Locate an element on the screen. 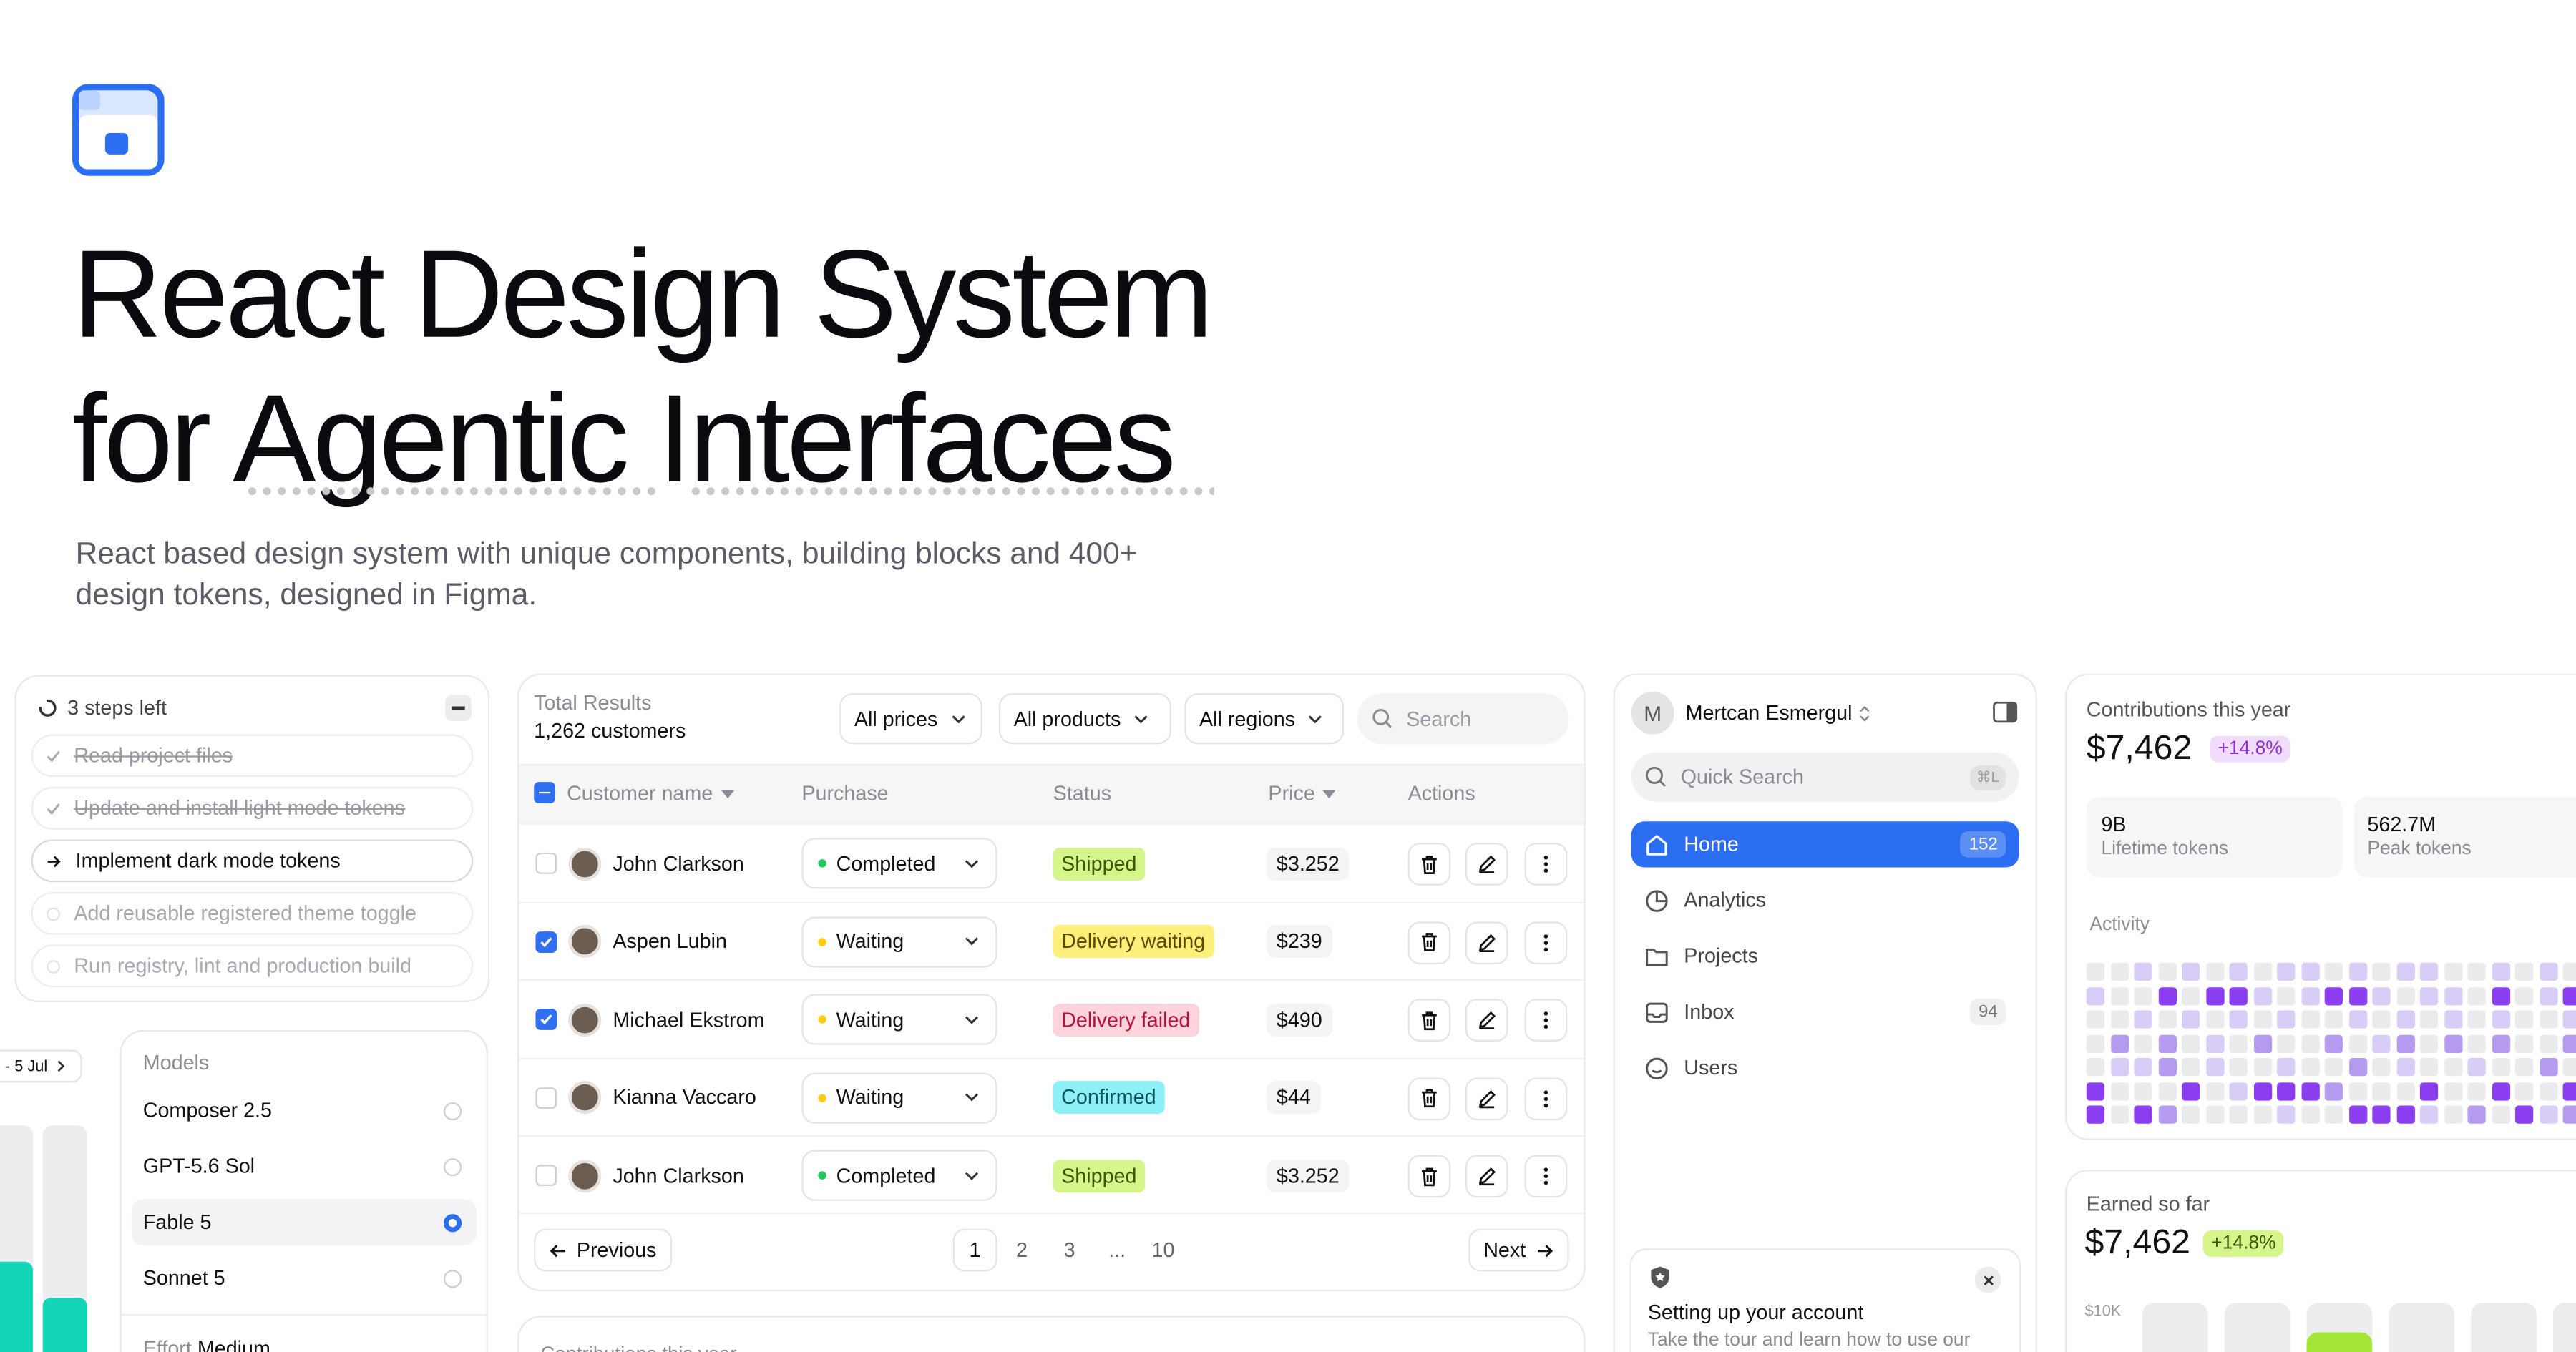 This screenshot has width=2576, height=1352. stat-value: 9B is located at coordinates (2114, 825).